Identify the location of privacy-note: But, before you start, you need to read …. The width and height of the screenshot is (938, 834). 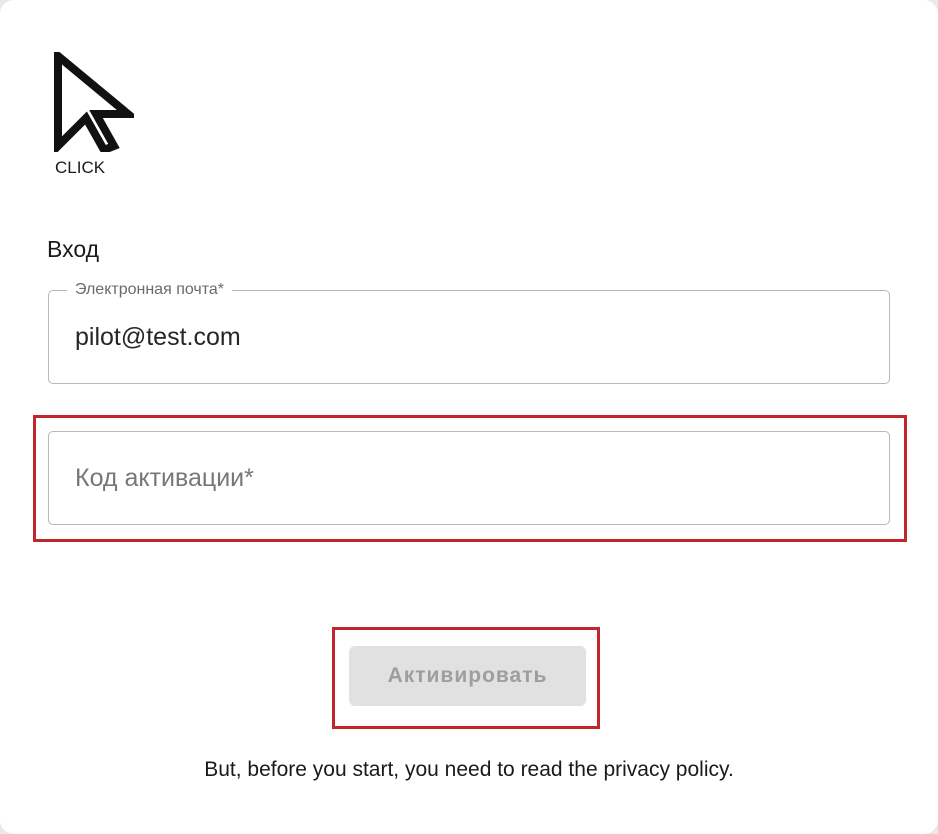
(469, 769).